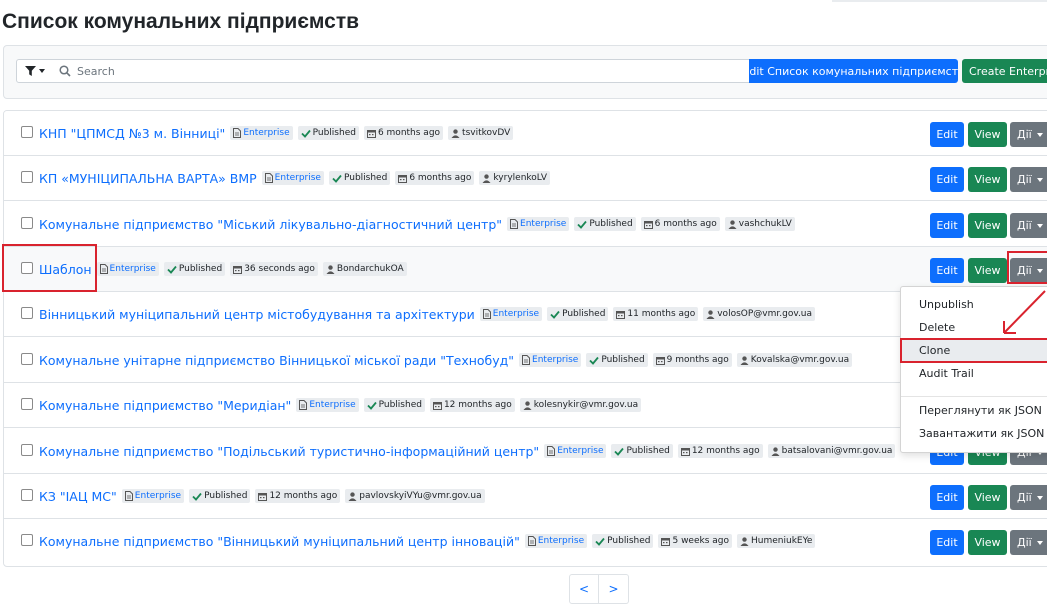 Image resolution: width=1047 pixels, height=615 pixels. Describe the element at coordinates (614, 589) in the screenshot. I see `next-page-button: >` at that location.